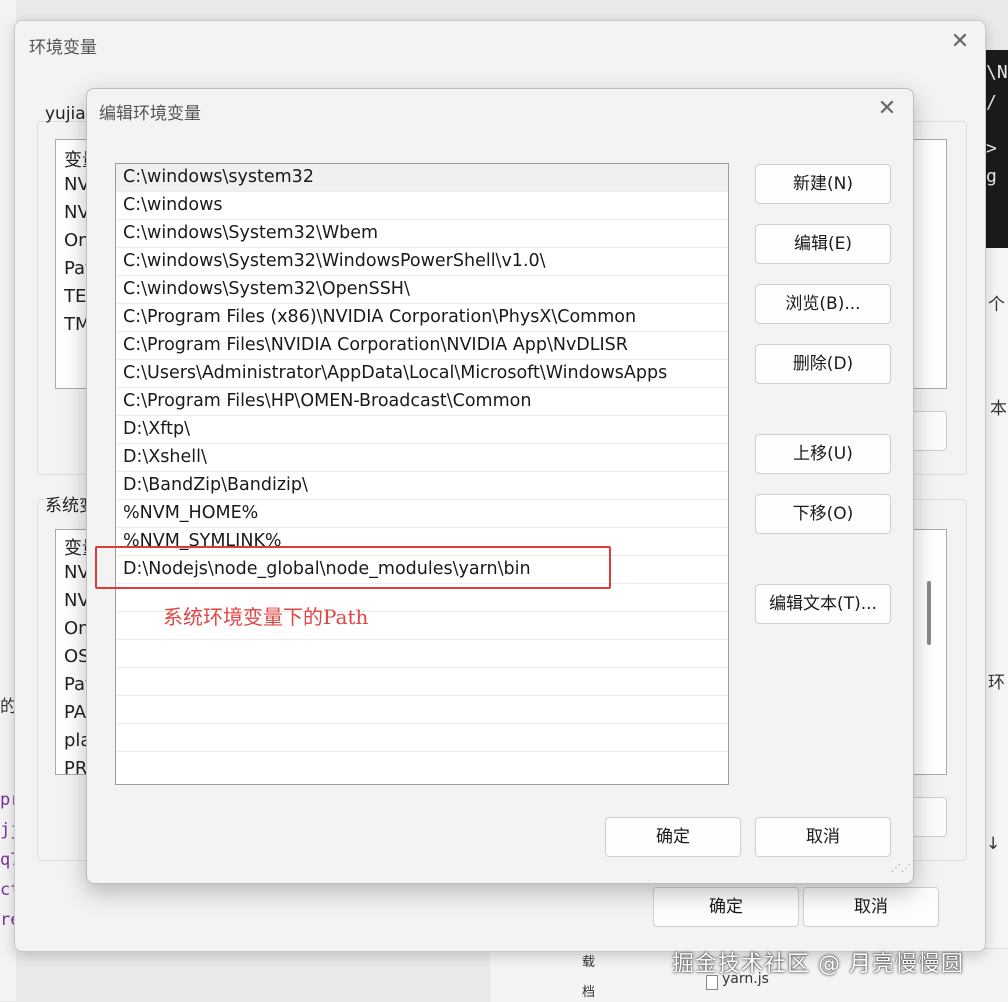 The height and width of the screenshot is (1002, 1008). I want to click on resize-grip-icon: ⋰⋰, so click(901, 871).